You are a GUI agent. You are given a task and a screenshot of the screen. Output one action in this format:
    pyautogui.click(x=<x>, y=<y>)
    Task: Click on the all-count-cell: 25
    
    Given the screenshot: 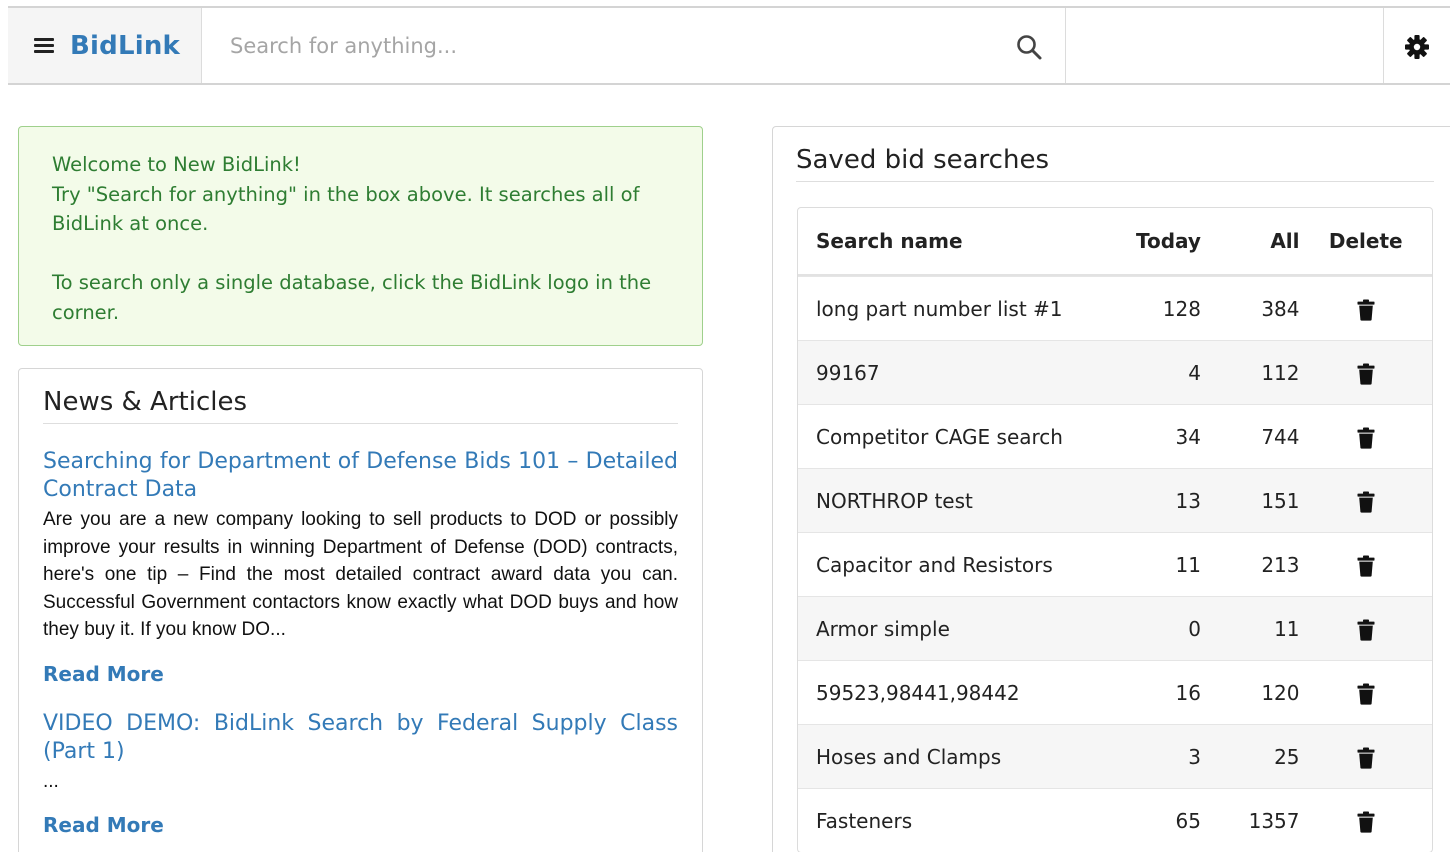 What is the action you would take?
    pyautogui.click(x=1250, y=756)
    